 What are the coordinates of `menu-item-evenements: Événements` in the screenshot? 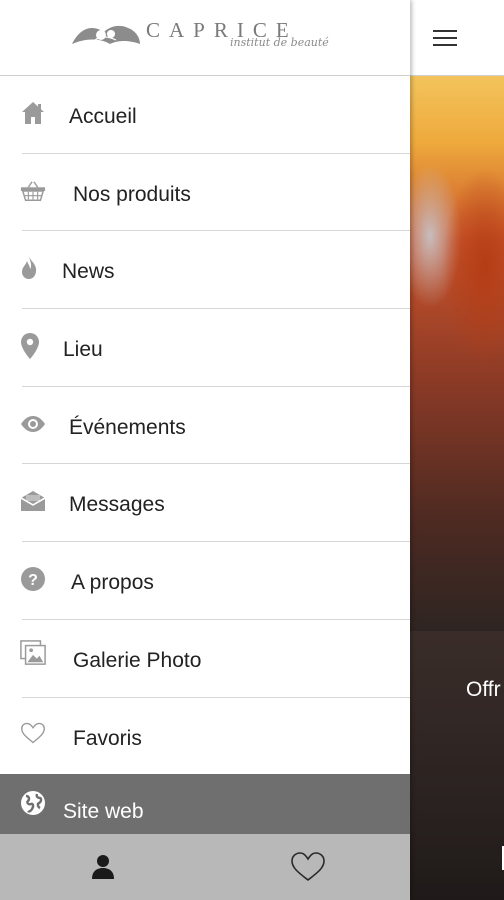 It's located at (205, 426).